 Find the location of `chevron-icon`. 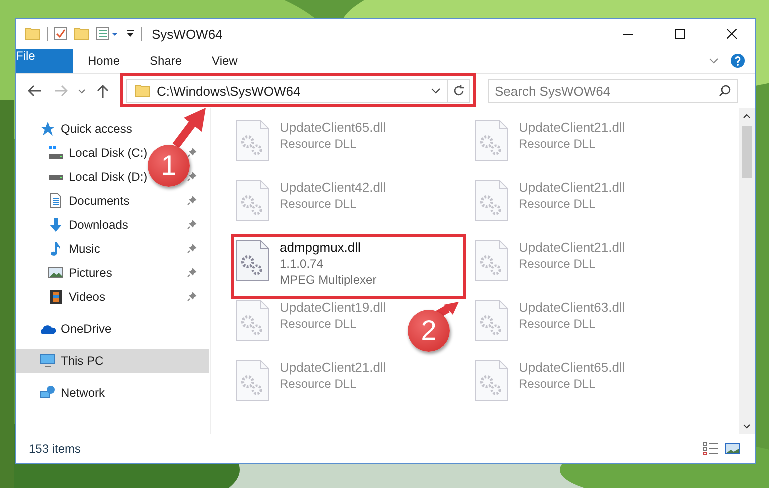

chevron-icon is located at coordinates (82, 91).